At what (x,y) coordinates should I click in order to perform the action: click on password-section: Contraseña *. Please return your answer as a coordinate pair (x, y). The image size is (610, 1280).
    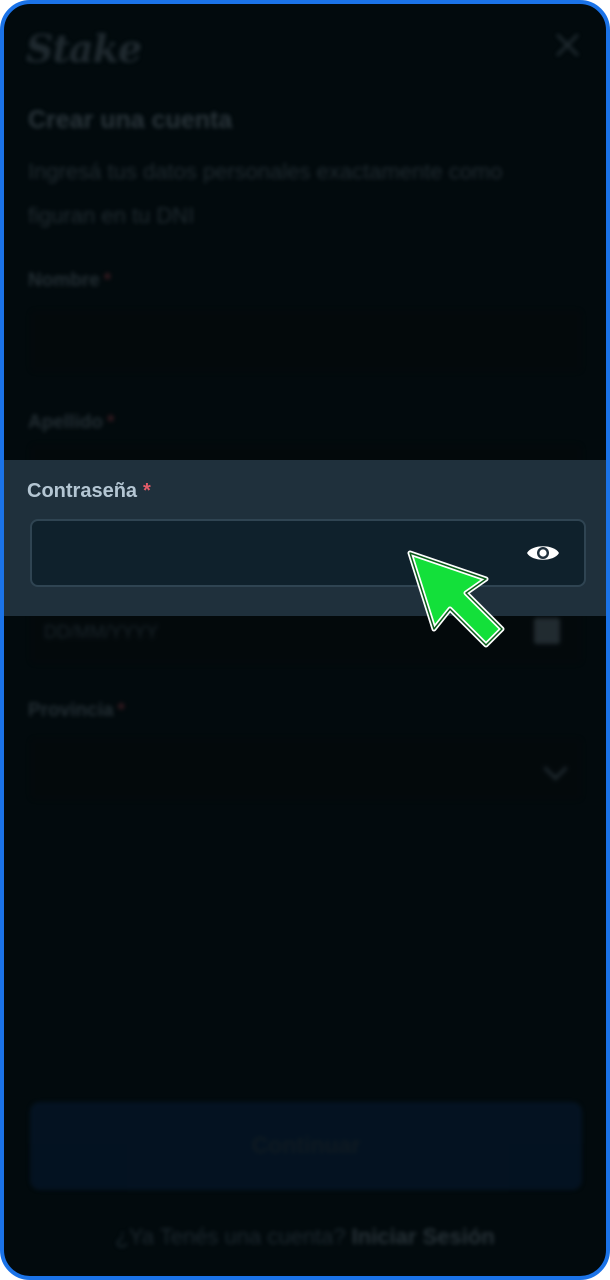
    Looking at the image, I should click on (305, 538).